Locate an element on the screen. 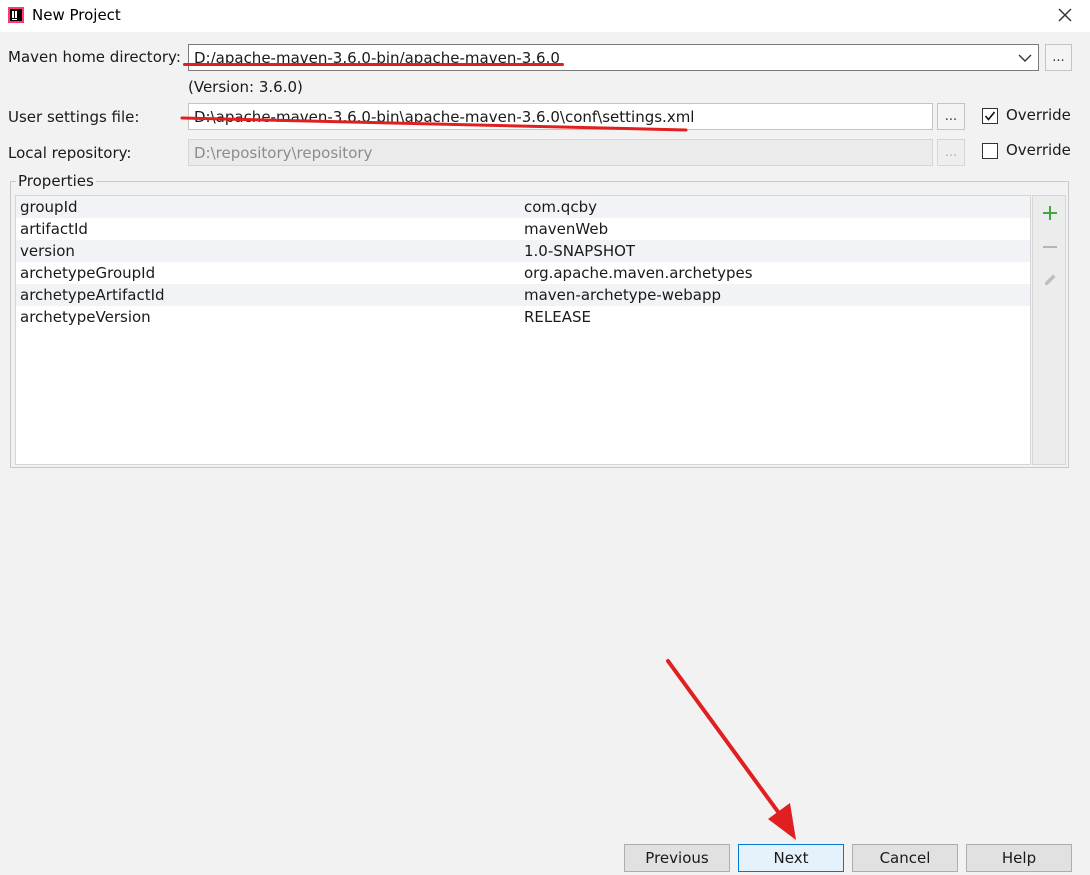 This screenshot has height=875, width=1090. property-key: artifactId is located at coordinates (54, 229).